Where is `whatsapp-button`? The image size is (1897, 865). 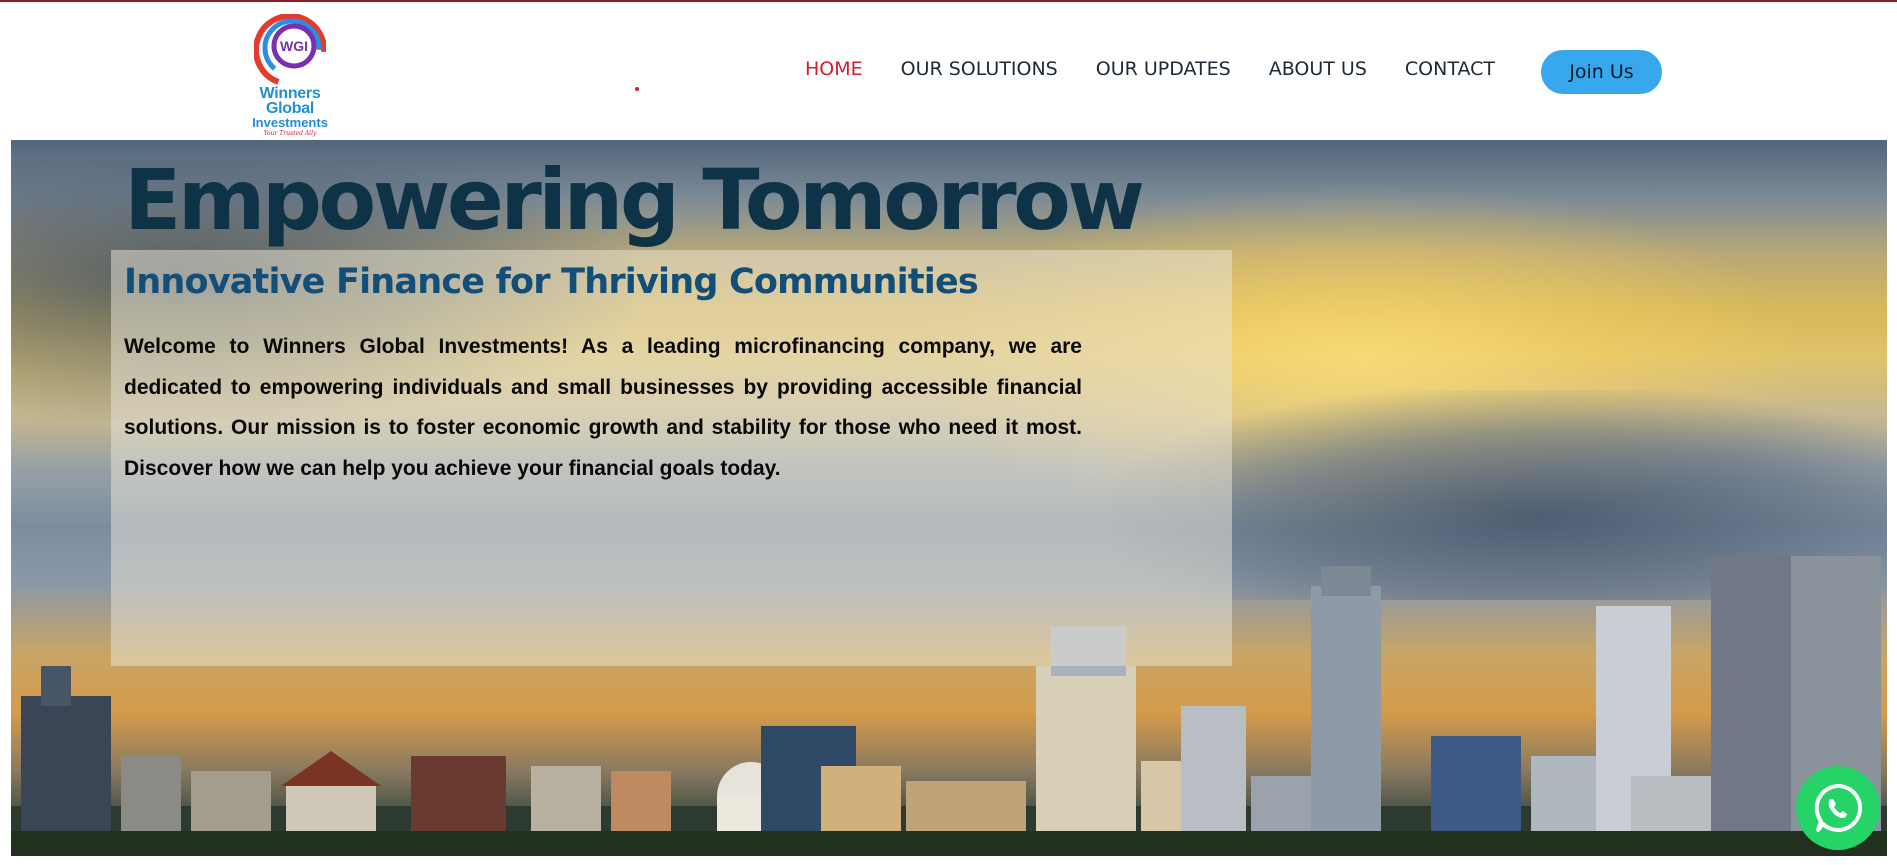 whatsapp-button is located at coordinates (1838, 808).